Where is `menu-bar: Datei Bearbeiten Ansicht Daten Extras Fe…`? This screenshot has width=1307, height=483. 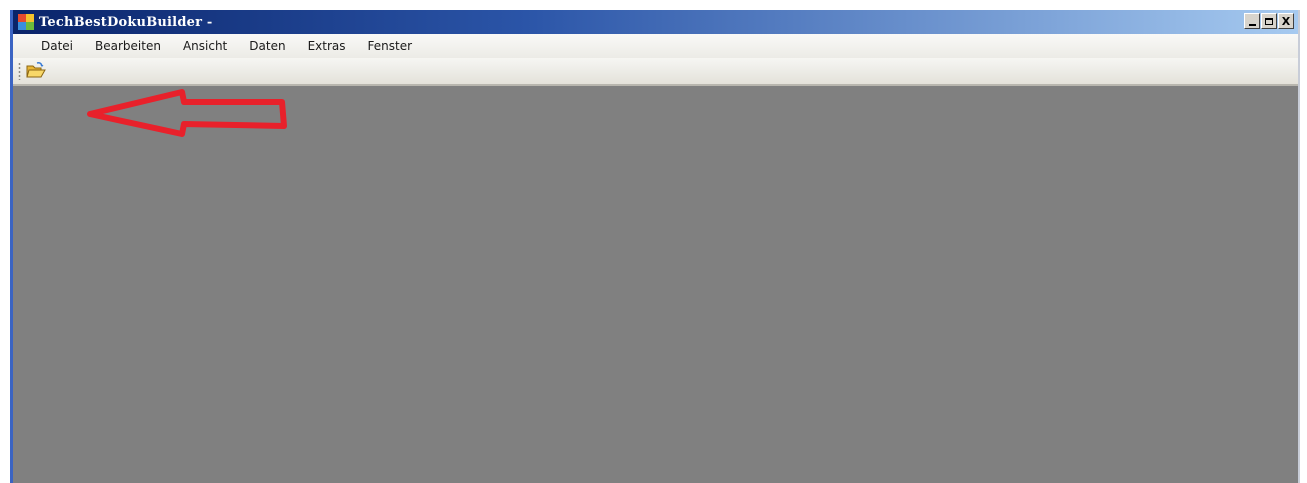
menu-bar: Datei Bearbeiten Ansicht Daten Extras Fe… is located at coordinates (655, 46).